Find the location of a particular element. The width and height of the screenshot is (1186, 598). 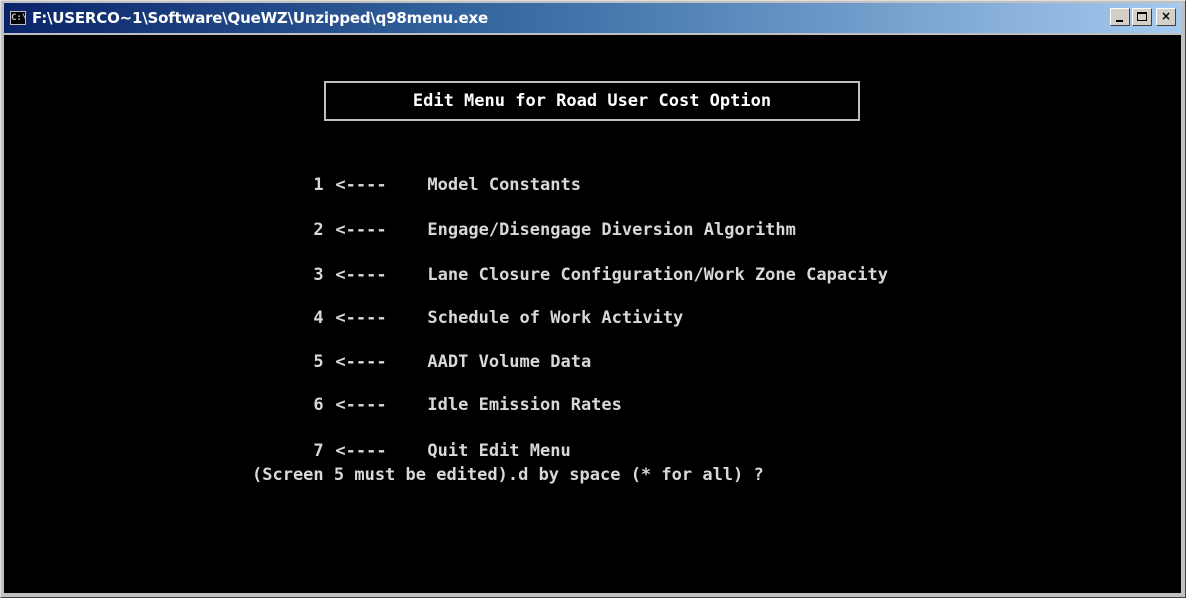

menu-header-box: Edit Menu for Road User Cost Option is located at coordinates (592, 101).